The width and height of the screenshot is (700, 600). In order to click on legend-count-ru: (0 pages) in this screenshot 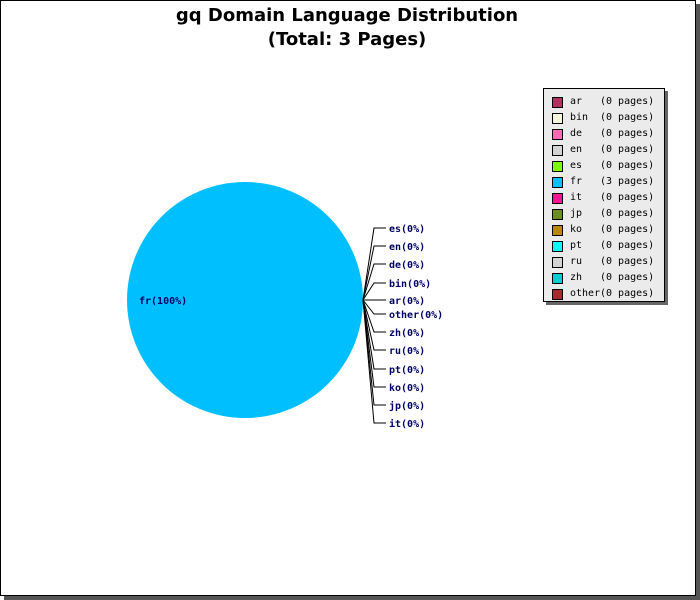, I will do `click(627, 261)`.